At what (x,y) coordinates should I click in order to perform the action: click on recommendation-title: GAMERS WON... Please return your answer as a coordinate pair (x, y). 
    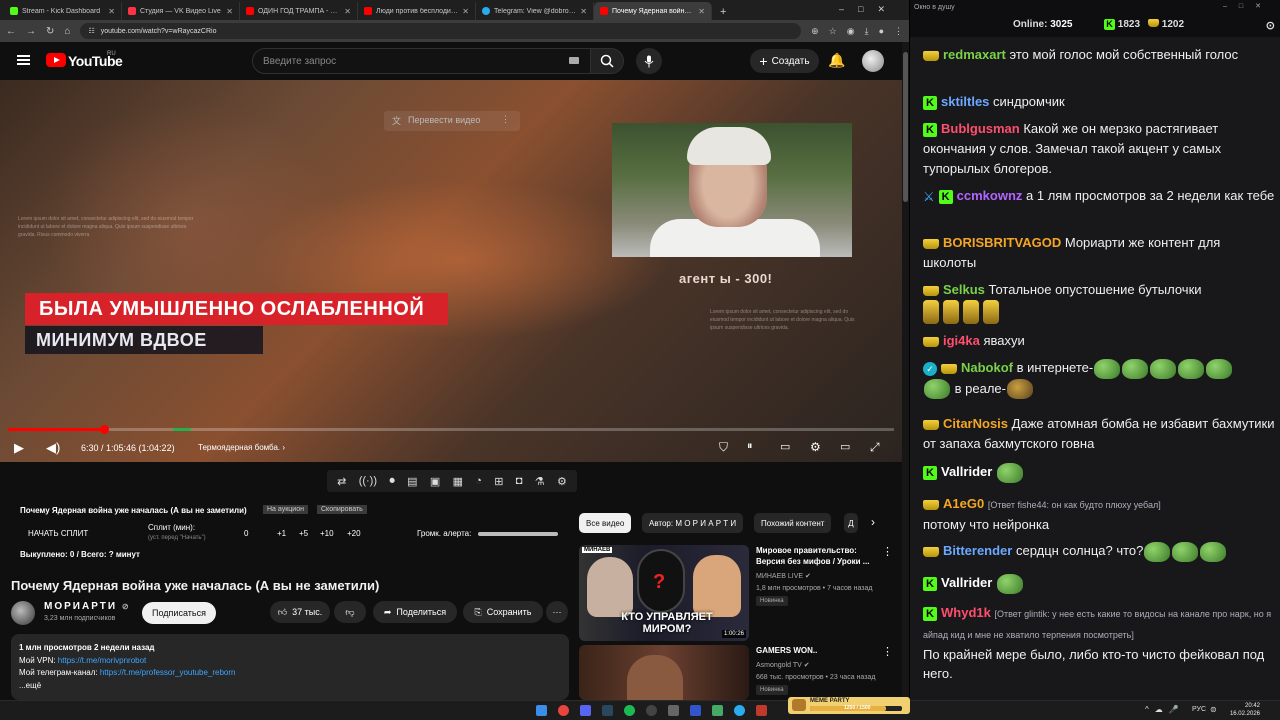
    Looking at the image, I should click on (816, 650).